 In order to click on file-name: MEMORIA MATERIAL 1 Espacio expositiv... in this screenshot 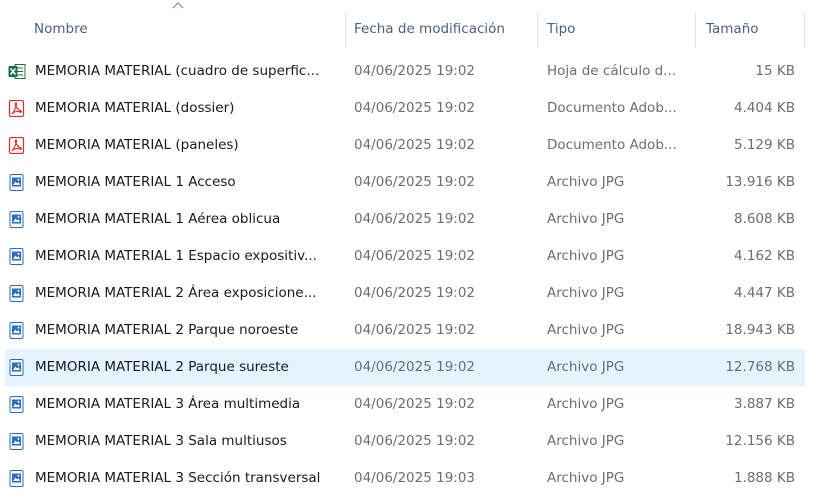, I will do `click(176, 256)`.